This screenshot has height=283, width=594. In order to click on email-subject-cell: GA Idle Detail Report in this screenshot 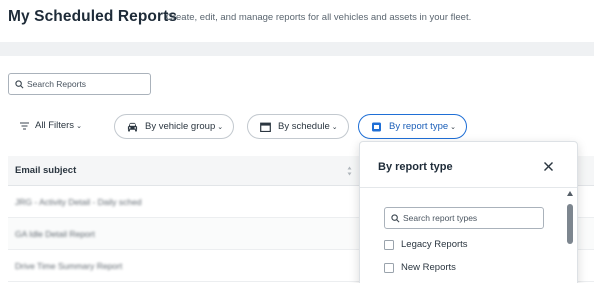, I will do `click(55, 233)`.